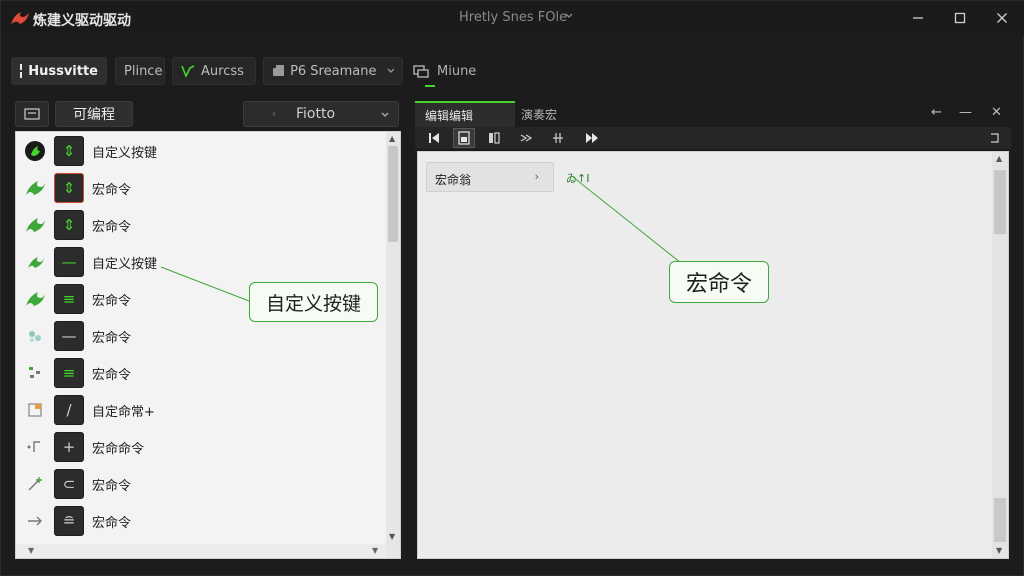 This screenshot has width=1024, height=576. Describe the element at coordinates (35, 373) in the screenshot. I see `scatter-icon` at that location.